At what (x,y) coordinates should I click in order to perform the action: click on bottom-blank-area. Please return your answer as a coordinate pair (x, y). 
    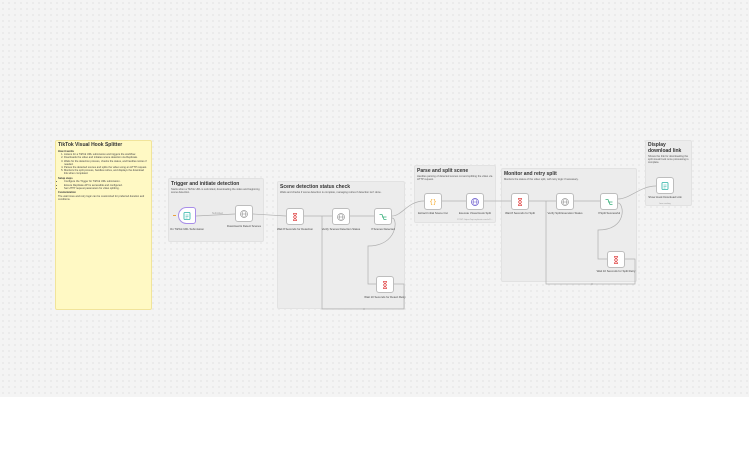
    Looking at the image, I should click on (374, 423).